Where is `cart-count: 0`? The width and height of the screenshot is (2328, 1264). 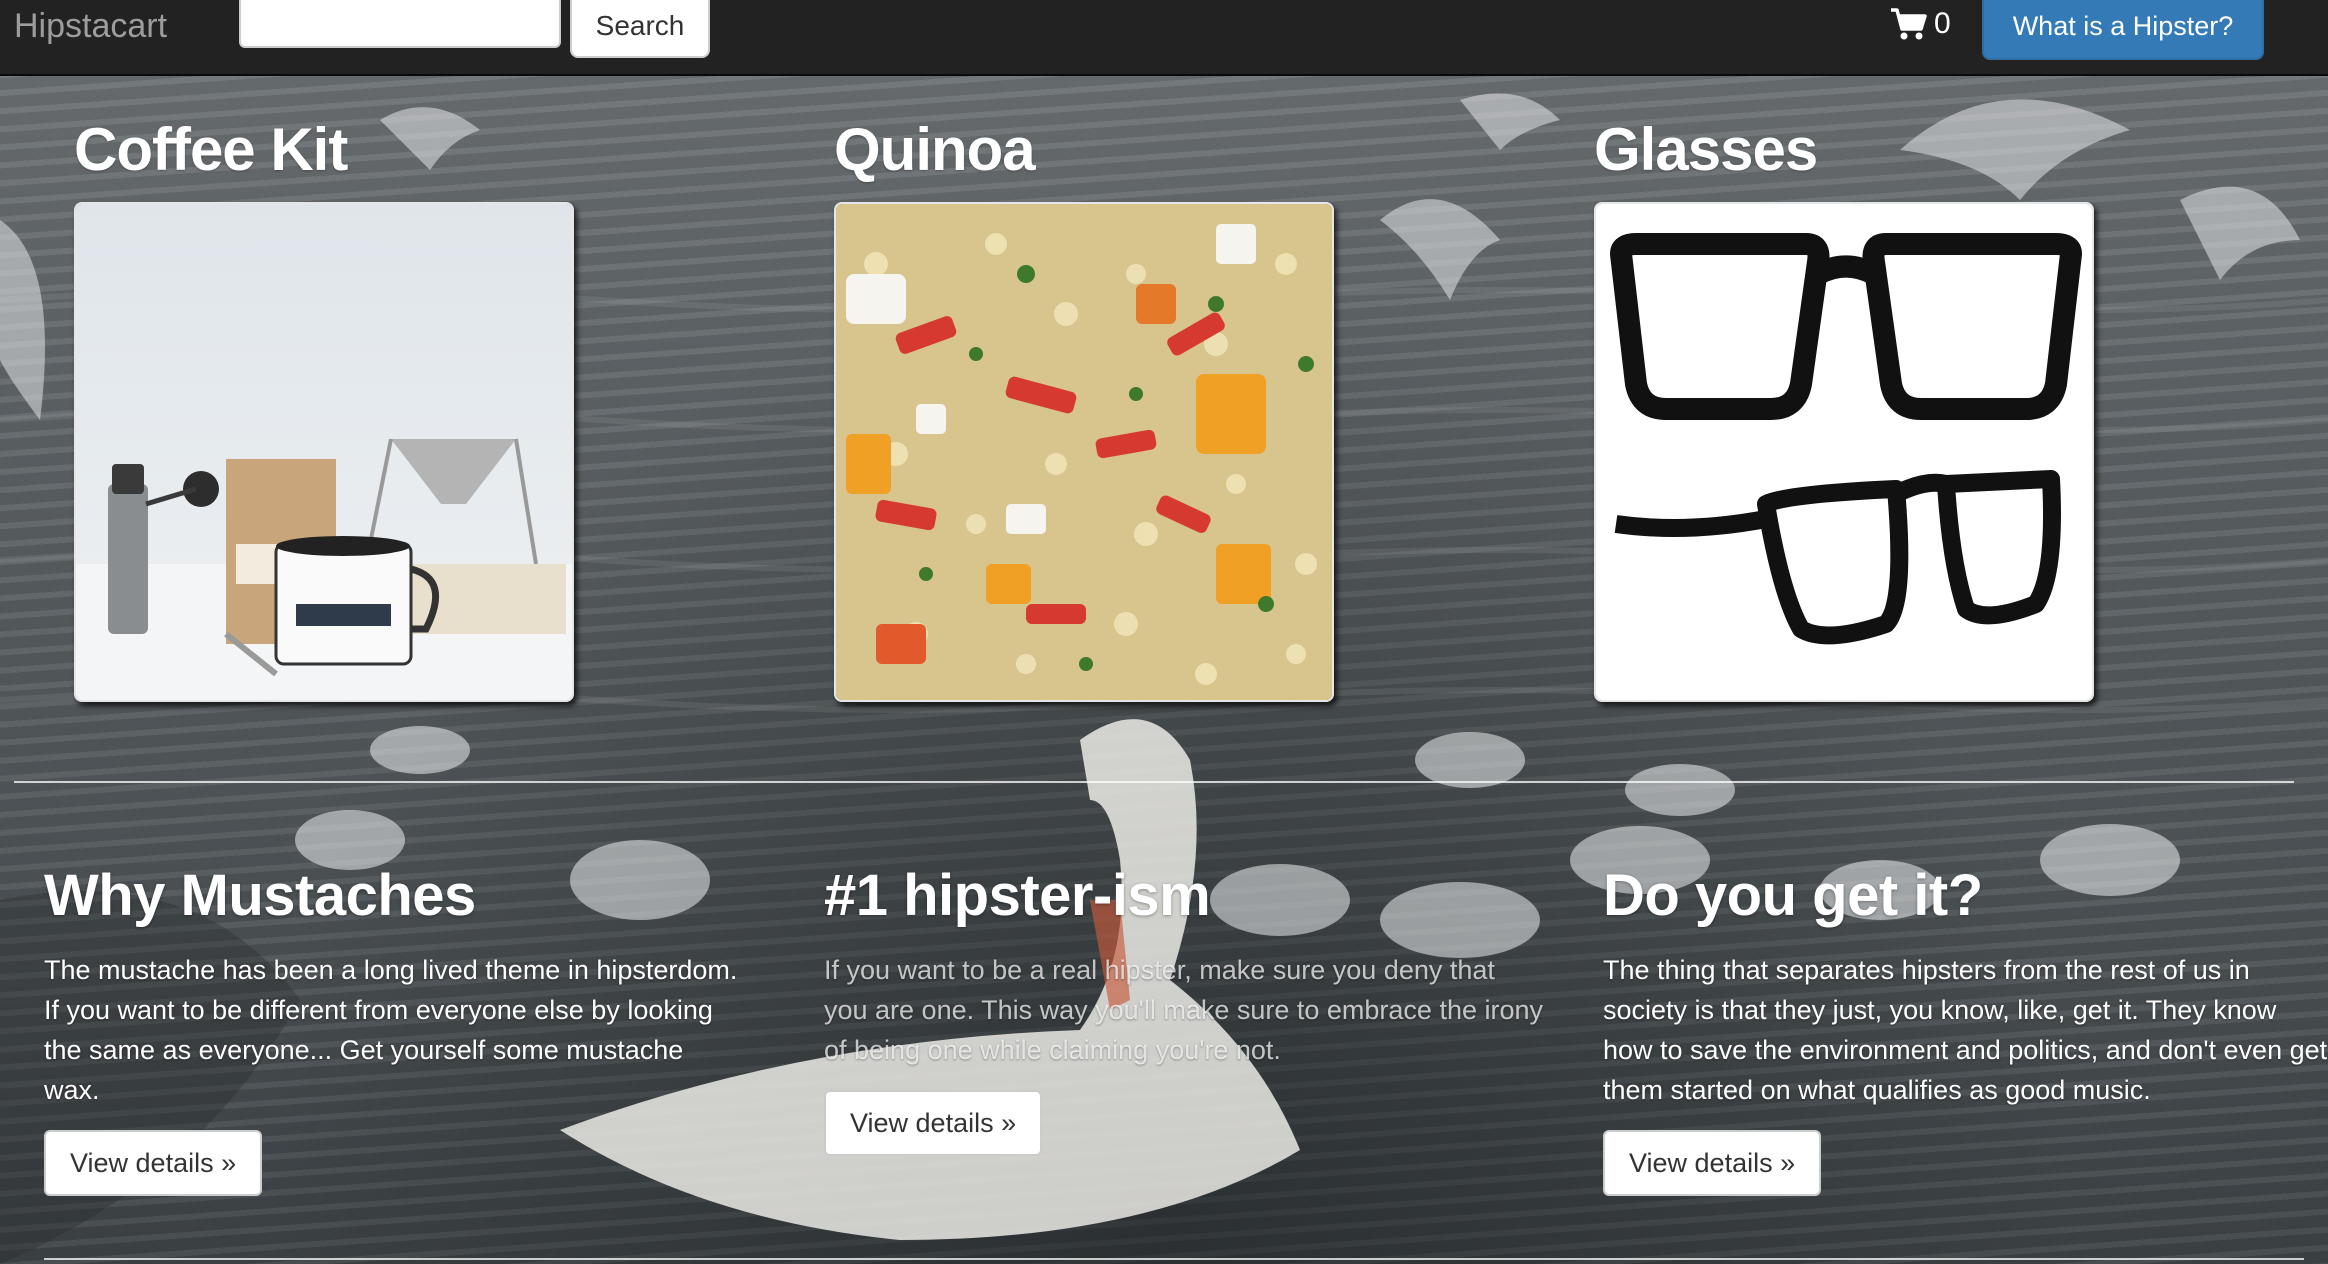 cart-count: 0 is located at coordinates (1942, 23).